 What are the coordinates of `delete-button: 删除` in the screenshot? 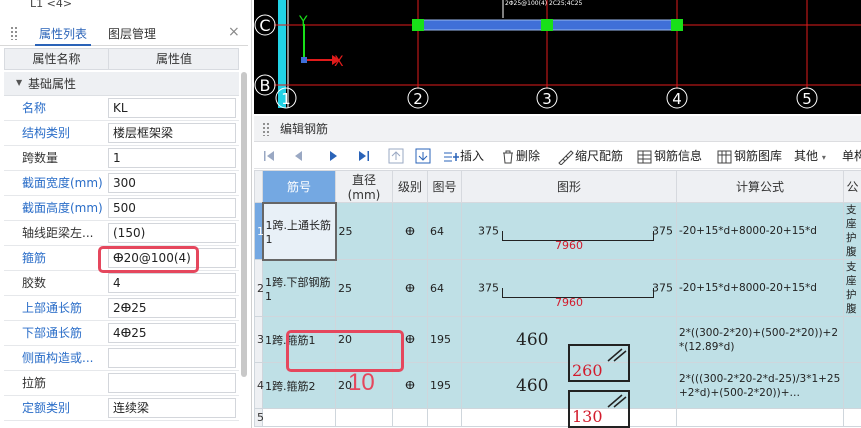 It's located at (520, 156).